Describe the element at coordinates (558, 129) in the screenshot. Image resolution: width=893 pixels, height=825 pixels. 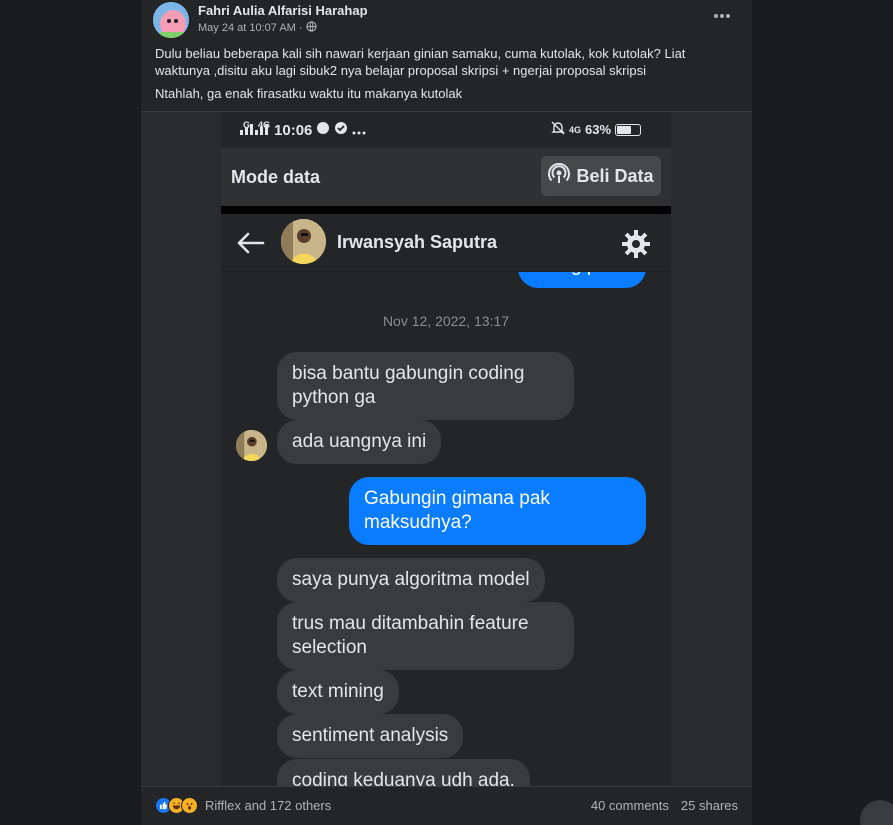
I see `mute-icon` at that location.